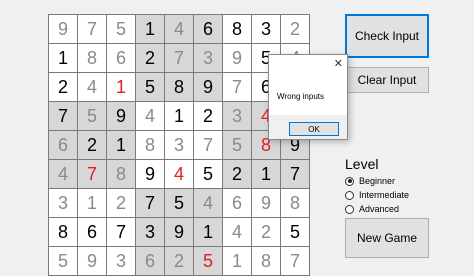 This screenshot has width=474, height=276. Describe the element at coordinates (387, 80) in the screenshot. I see `clear-input-button: Clear Input` at that location.